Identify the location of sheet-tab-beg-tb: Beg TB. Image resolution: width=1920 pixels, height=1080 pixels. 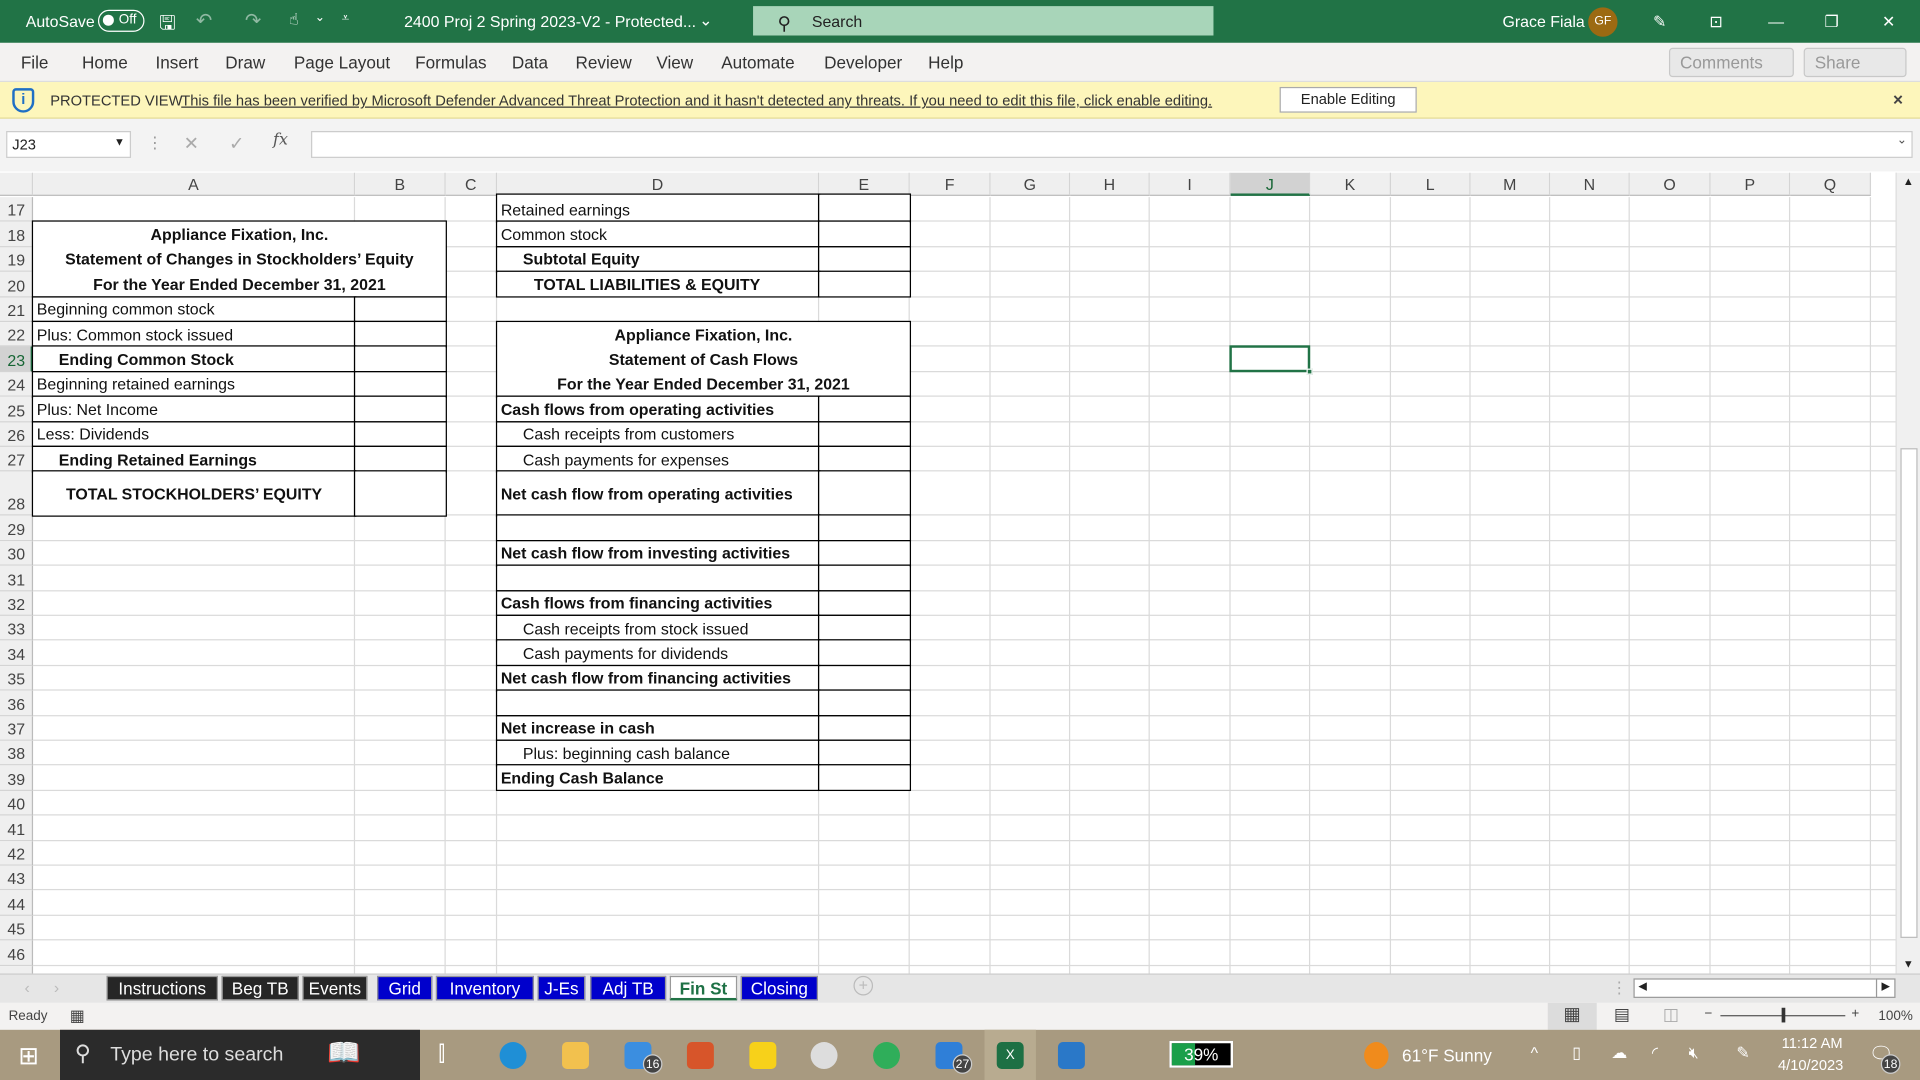
(260, 988).